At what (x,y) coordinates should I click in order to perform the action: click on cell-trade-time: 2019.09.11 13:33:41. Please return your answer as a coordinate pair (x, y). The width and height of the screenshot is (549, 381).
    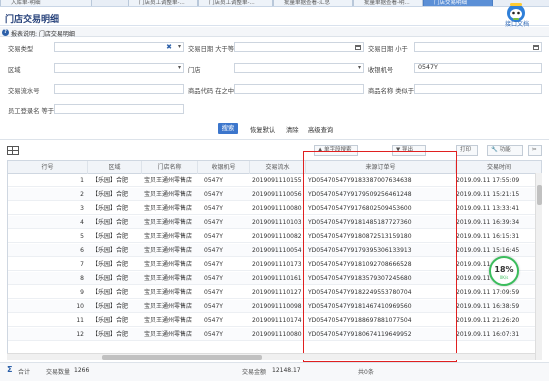
    Looking at the image, I should click on (488, 208).